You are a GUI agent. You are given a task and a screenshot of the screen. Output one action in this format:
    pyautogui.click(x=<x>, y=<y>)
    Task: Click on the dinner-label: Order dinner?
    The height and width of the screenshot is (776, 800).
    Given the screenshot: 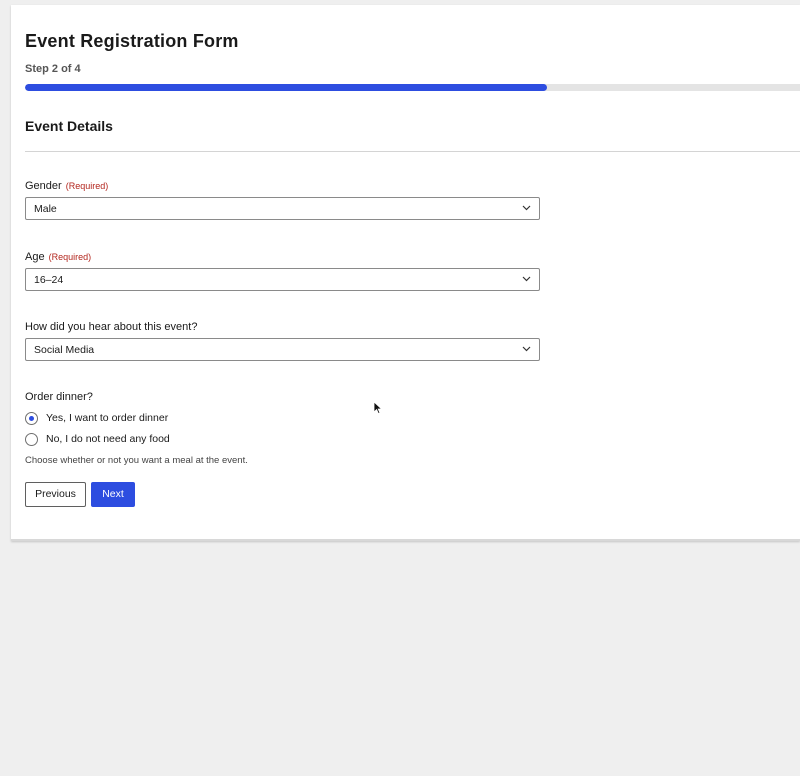 What is the action you would take?
    pyautogui.click(x=59, y=397)
    